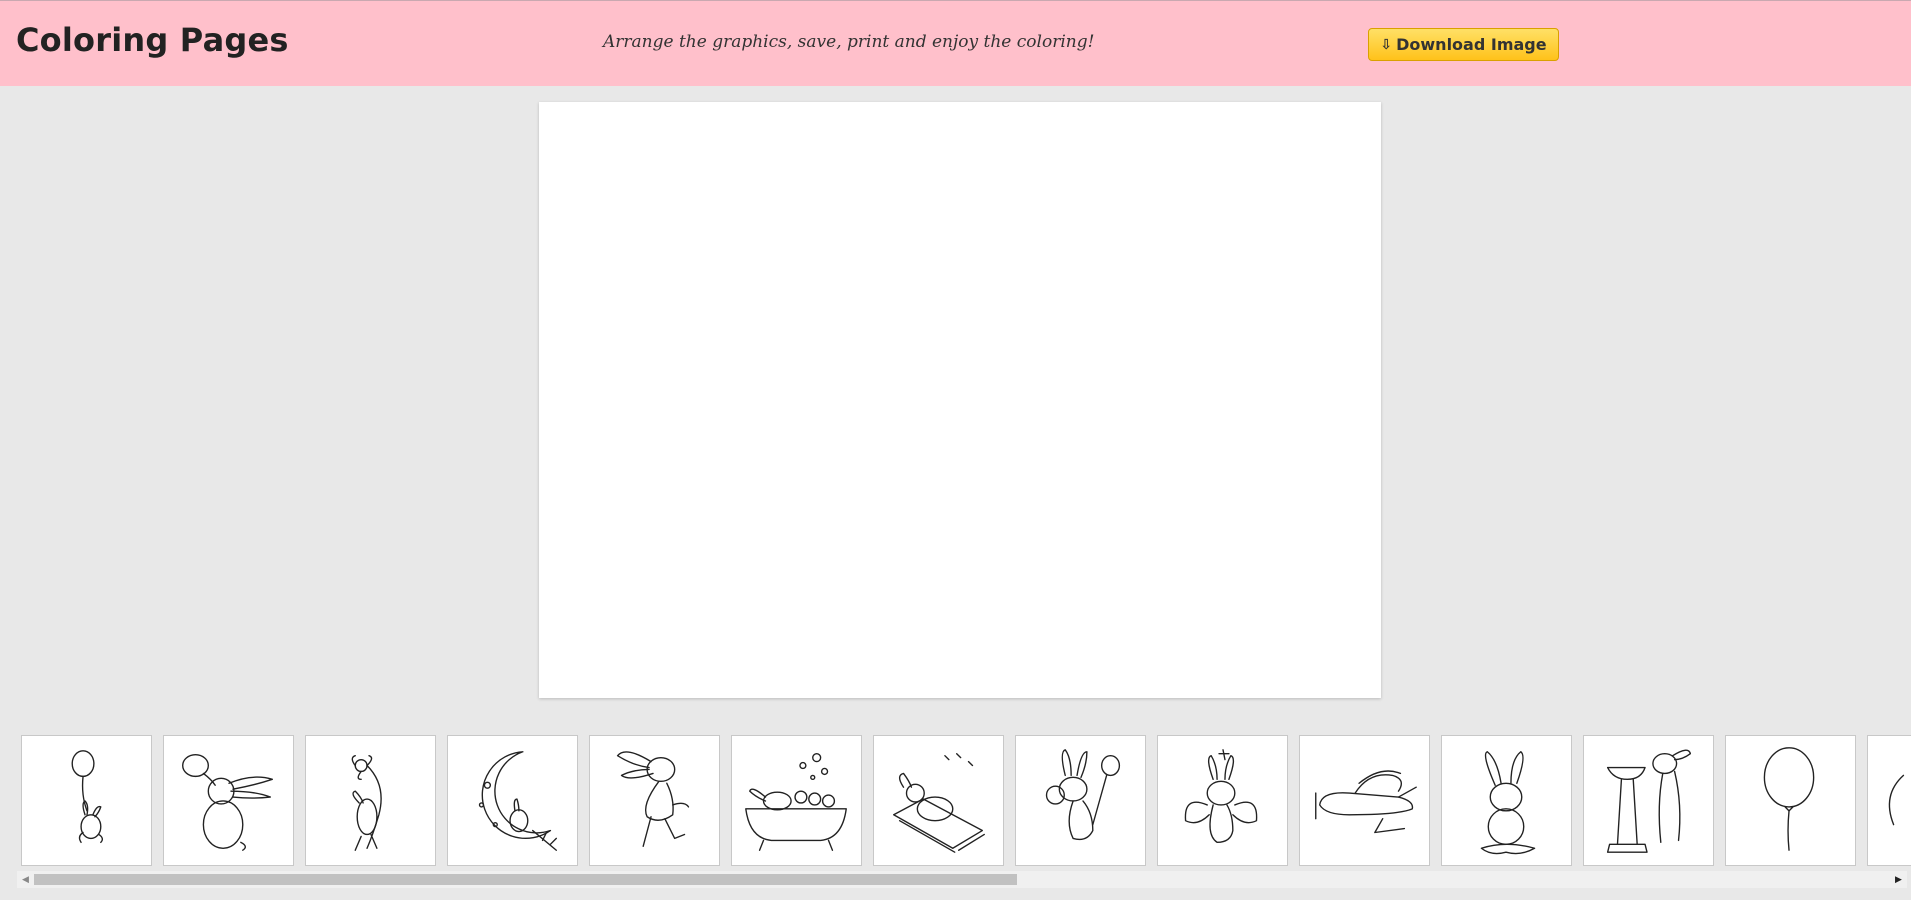  I want to click on sitting-bunny-icon, so click(1508, 803).